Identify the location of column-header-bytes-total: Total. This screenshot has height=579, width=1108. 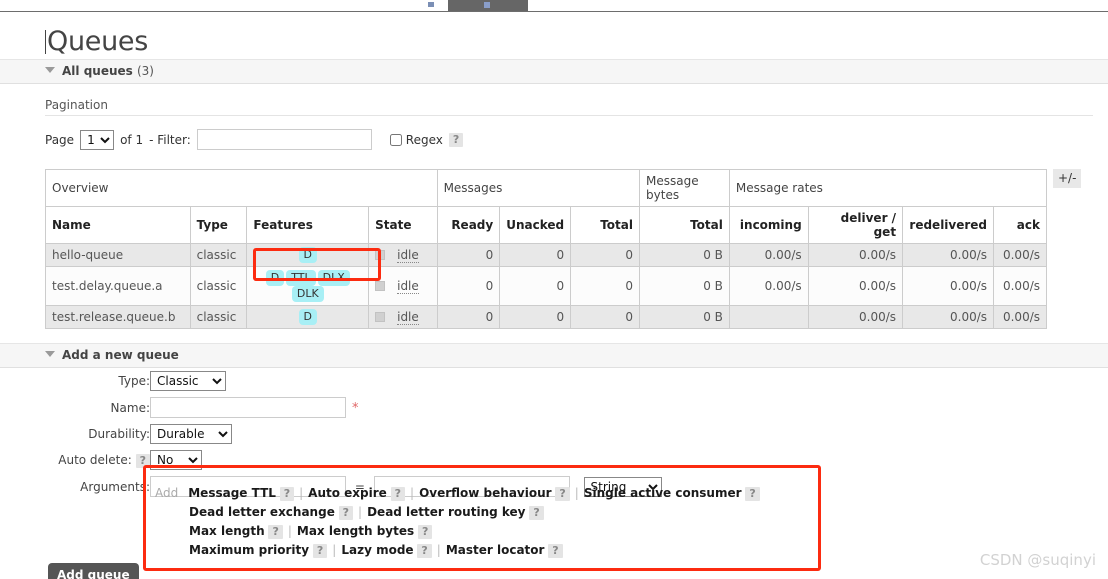
(684, 225).